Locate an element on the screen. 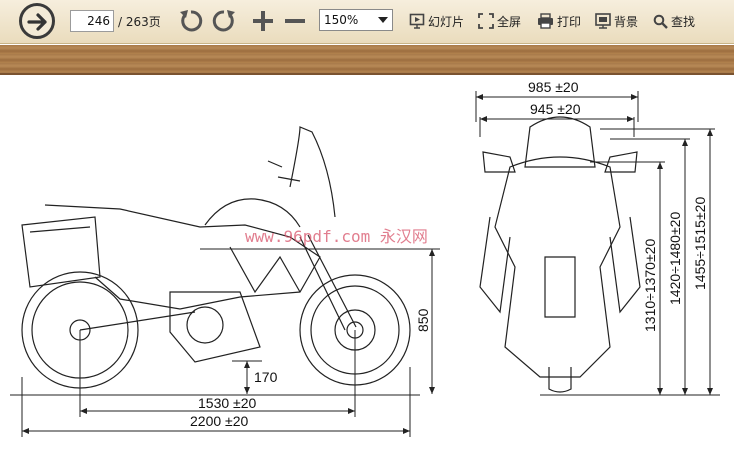 The image size is (734, 467). next-page-button is located at coordinates (37, 21).